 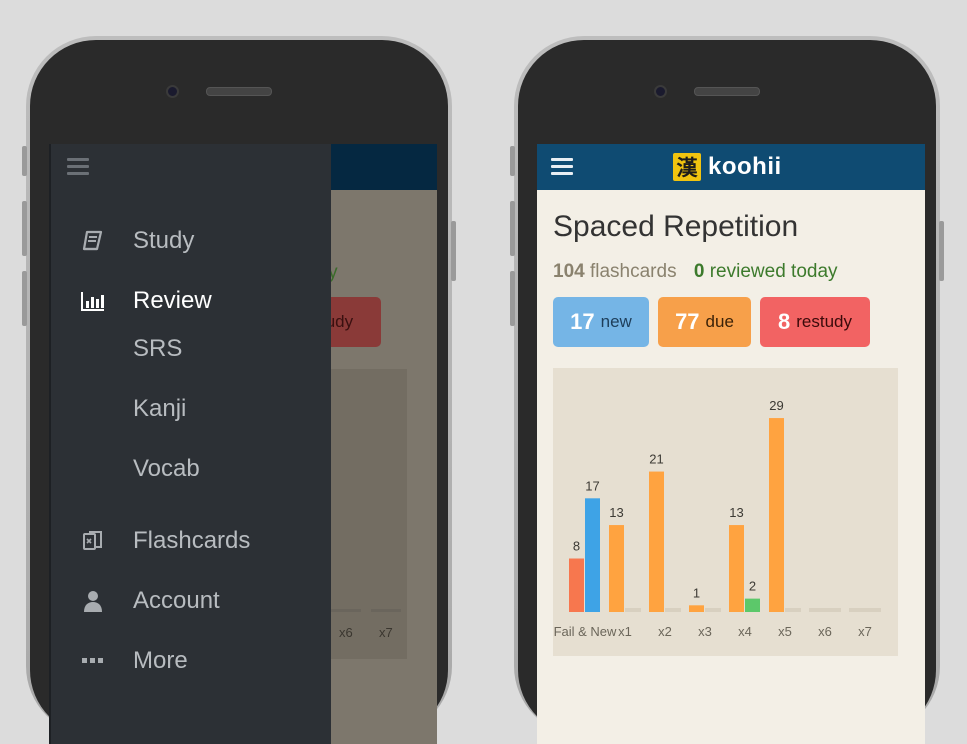 What do you see at coordinates (93, 541) in the screenshot?
I see `cards-icon` at bounding box center [93, 541].